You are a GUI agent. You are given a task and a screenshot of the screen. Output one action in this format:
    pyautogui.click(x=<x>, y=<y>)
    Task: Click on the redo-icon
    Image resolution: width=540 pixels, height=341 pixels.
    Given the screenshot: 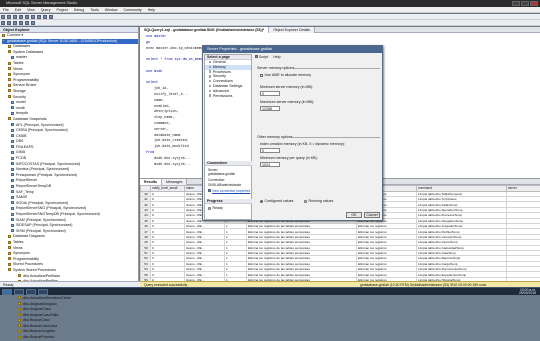 What is the action you would take?
    pyautogui.click(x=51, y=17)
    